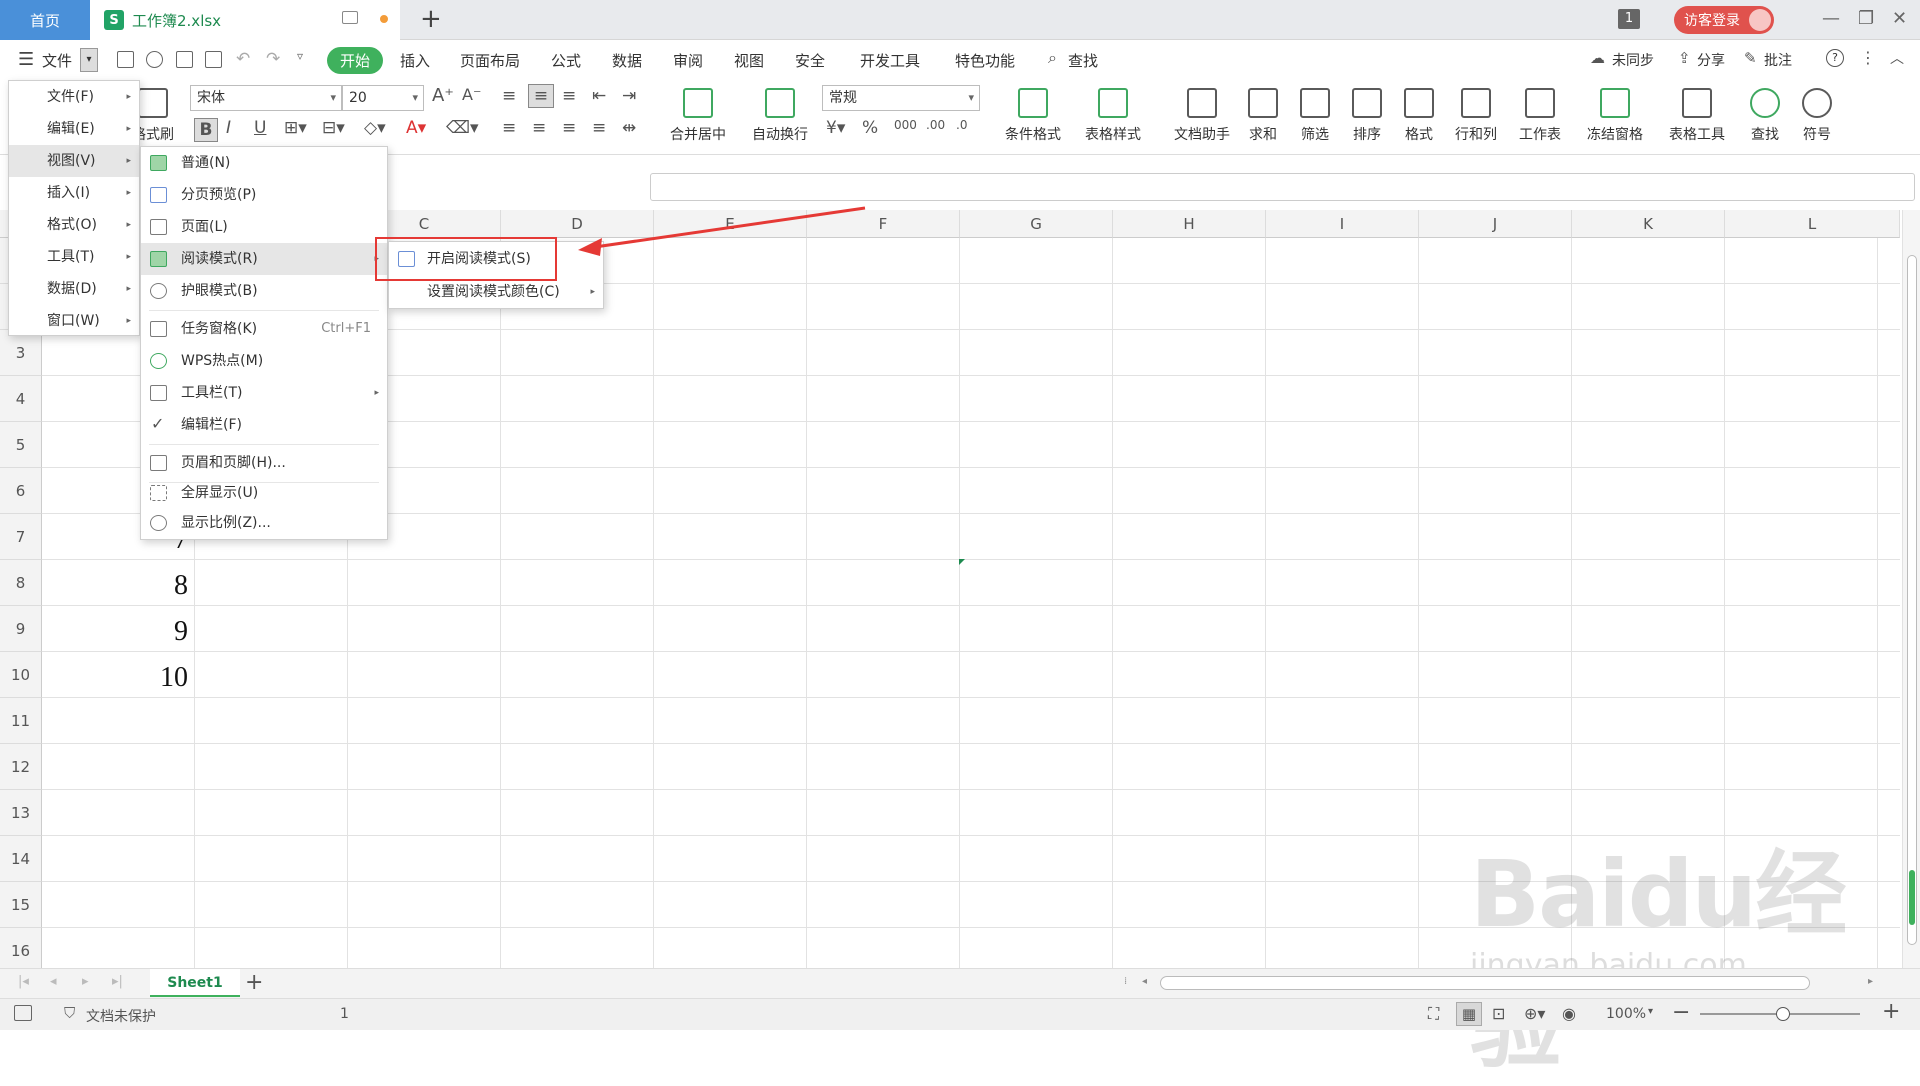 The image size is (1920, 1086). What do you see at coordinates (45, 20) in the screenshot?
I see `tab-home: 首页` at bounding box center [45, 20].